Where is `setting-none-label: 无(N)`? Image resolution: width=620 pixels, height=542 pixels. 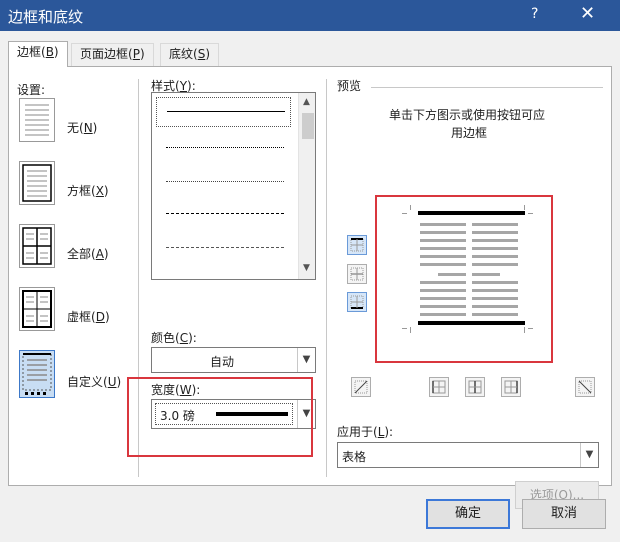 setting-none-label: 无(N) is located at coordinates (82, 127).